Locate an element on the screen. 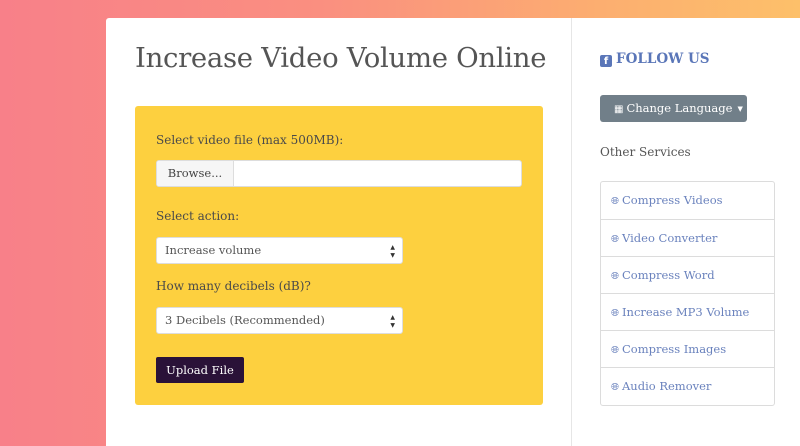 The height and width of the screenshot is (446, 800). file-label: Select video file (max 500MB): is located at coordinates (250, 140).